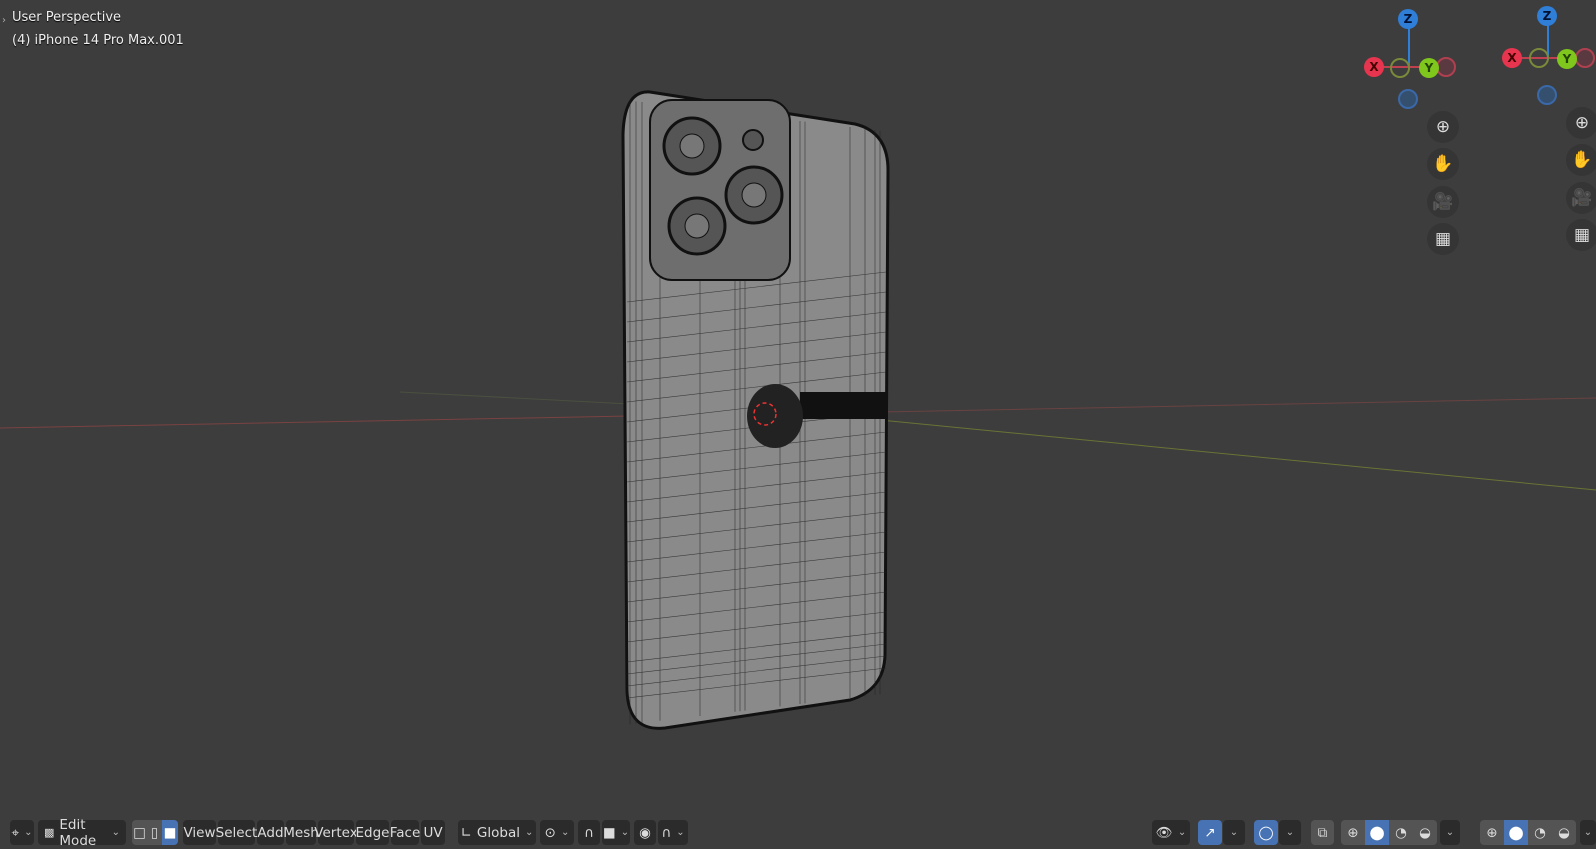 This screenshot has width=1596, height=849. Describe the element at coordinates (497, 832) in the screenshot. I see `orientation-dropdown: ∟ Global ⌄` at that location.